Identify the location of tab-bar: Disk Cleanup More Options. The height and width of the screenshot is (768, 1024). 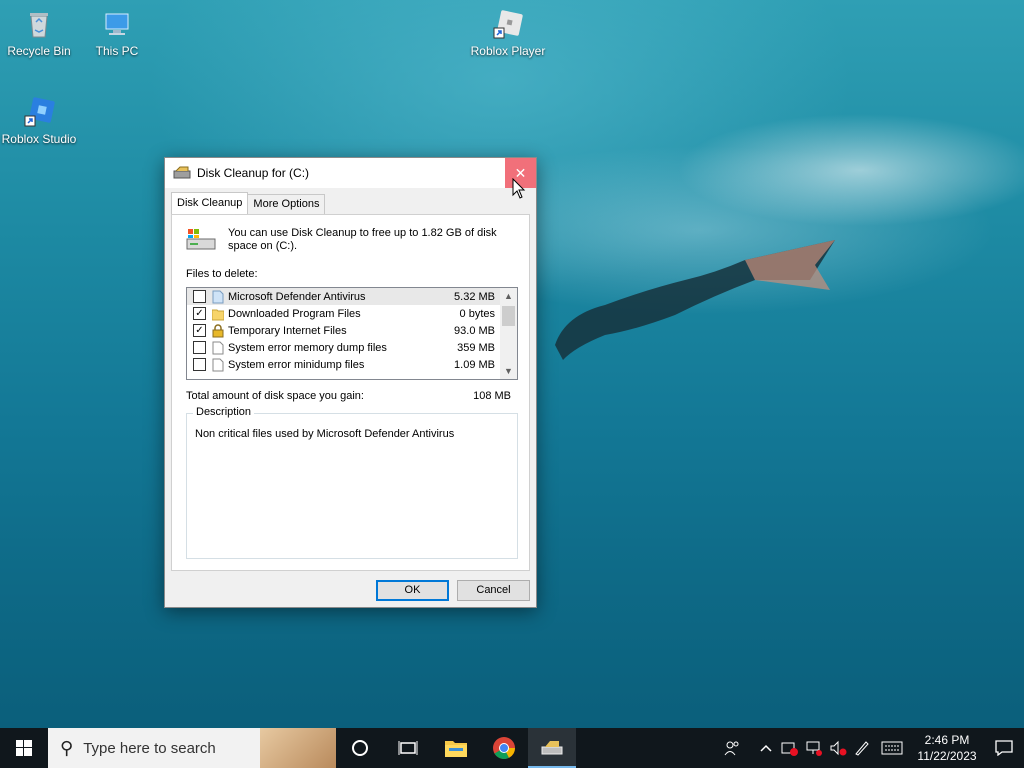
(248, 203).